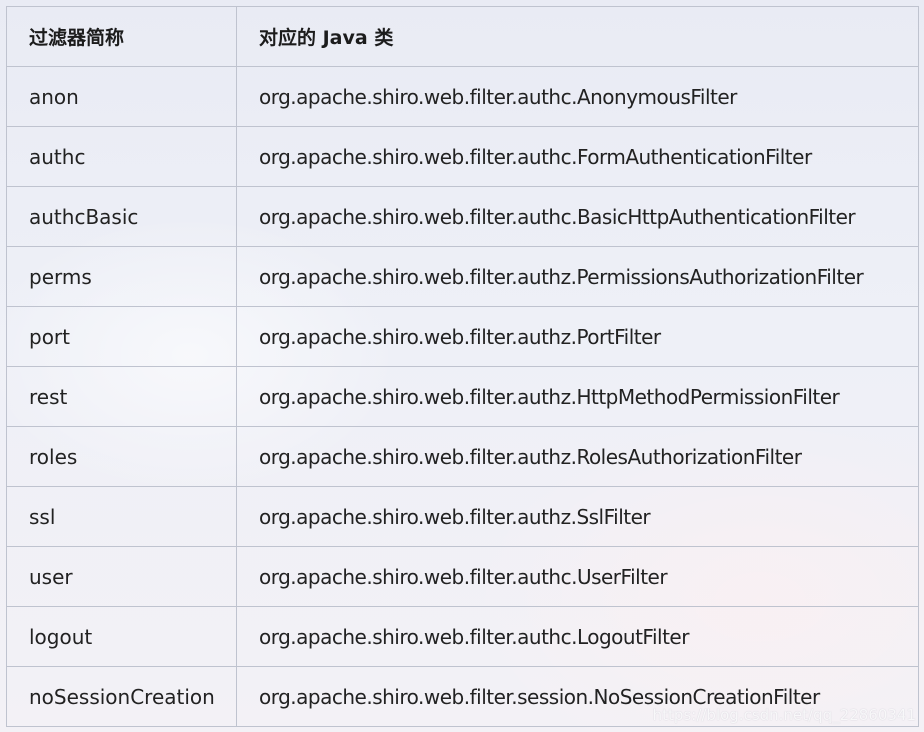 The width and height of the screenshot is (924, 732). I want to click on filter-name-cell: port, so click(121, 336).